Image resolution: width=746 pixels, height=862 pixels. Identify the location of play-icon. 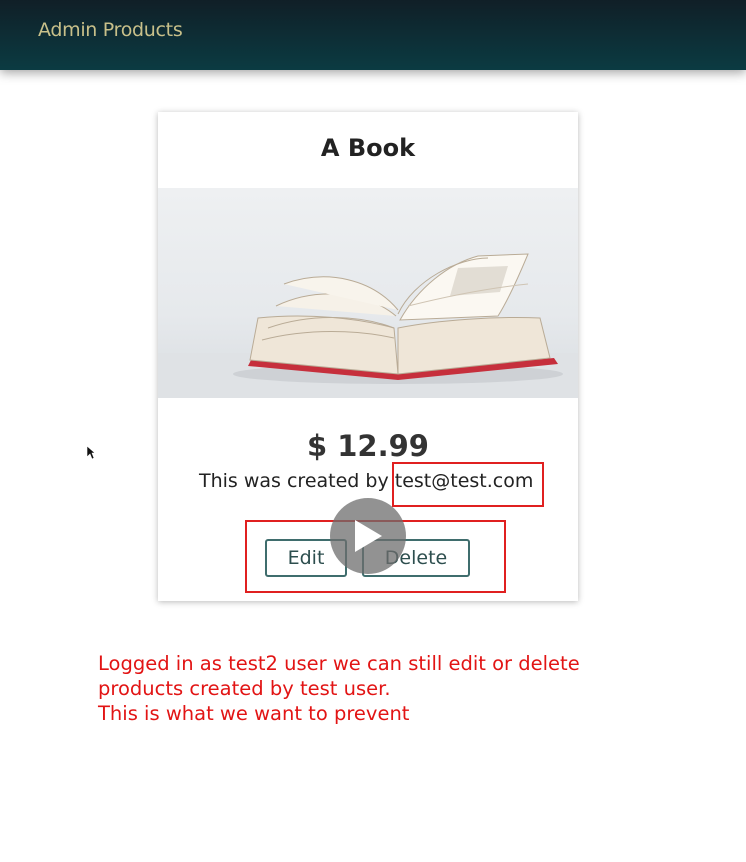
(368, 536).